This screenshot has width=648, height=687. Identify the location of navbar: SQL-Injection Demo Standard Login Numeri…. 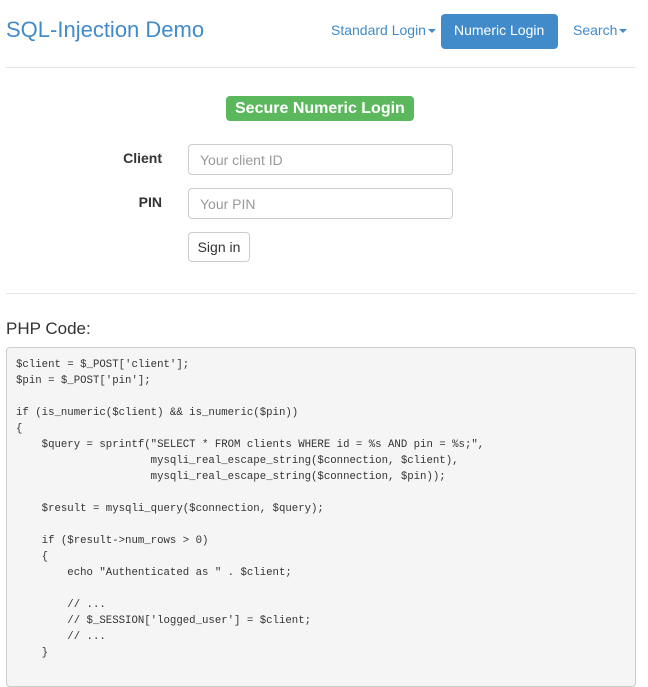
(324, 34).